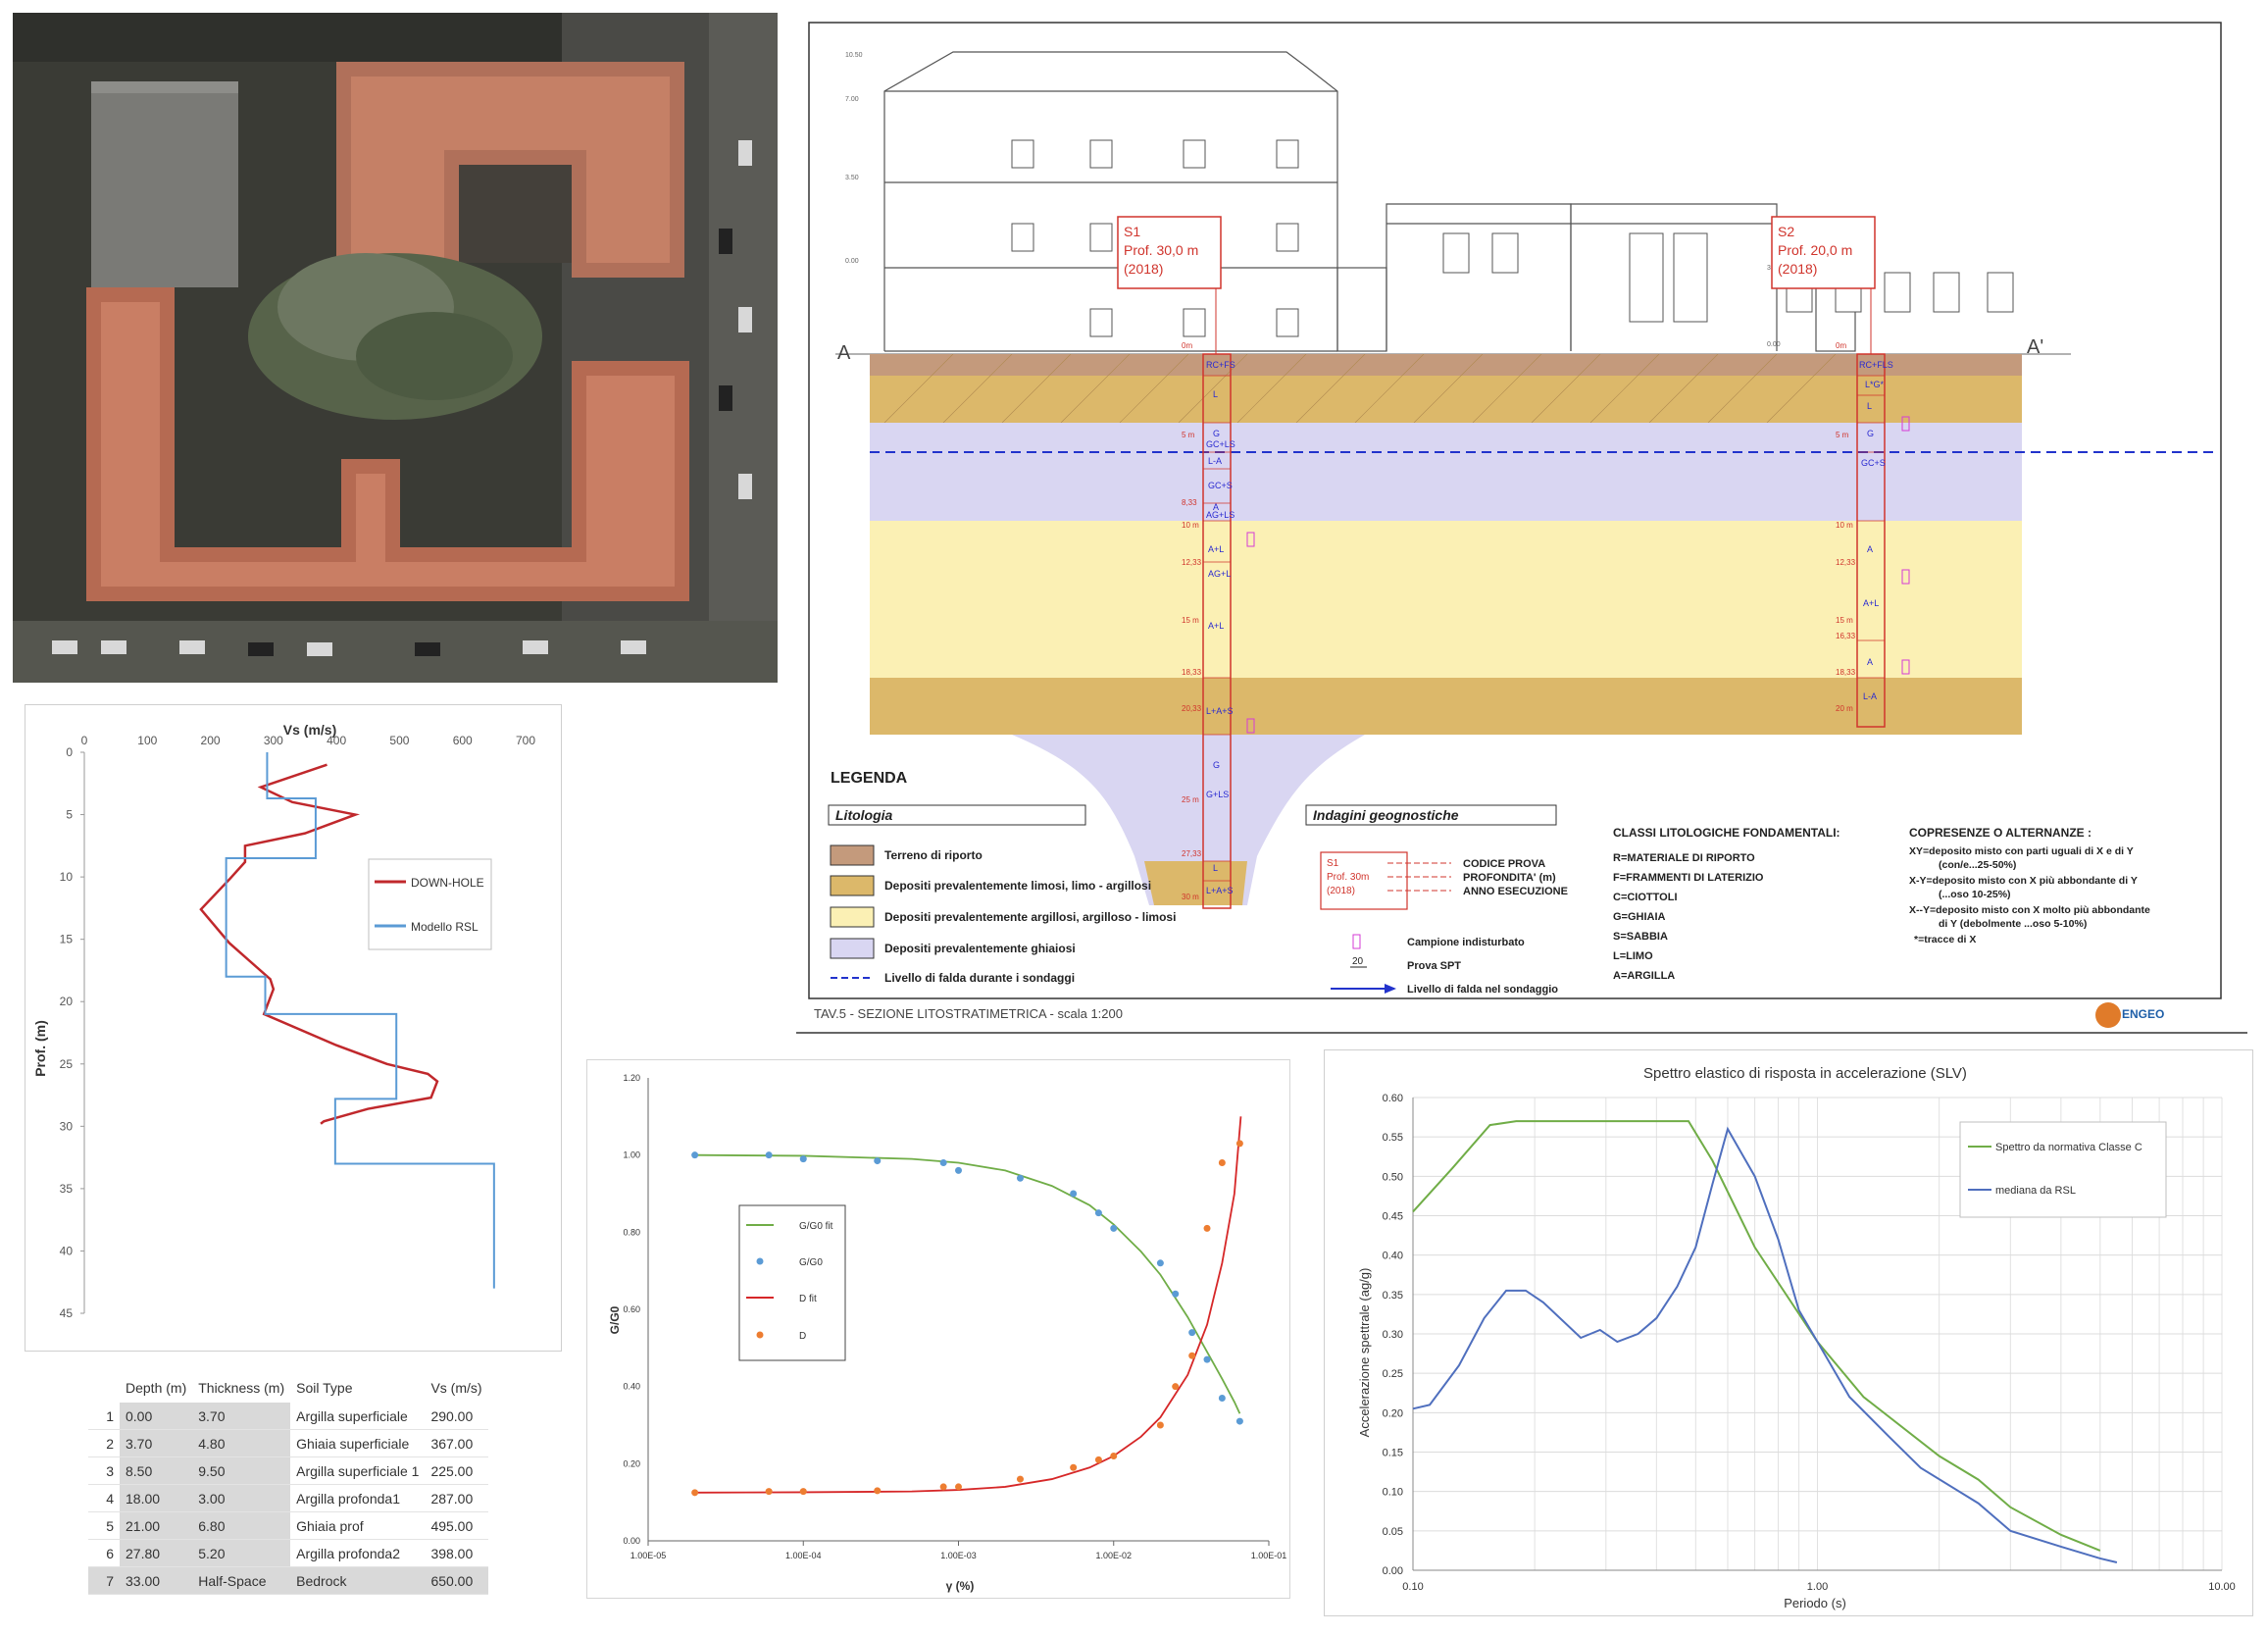  I want to click on s2-depth-5: 16,33, so click(1846, 636).